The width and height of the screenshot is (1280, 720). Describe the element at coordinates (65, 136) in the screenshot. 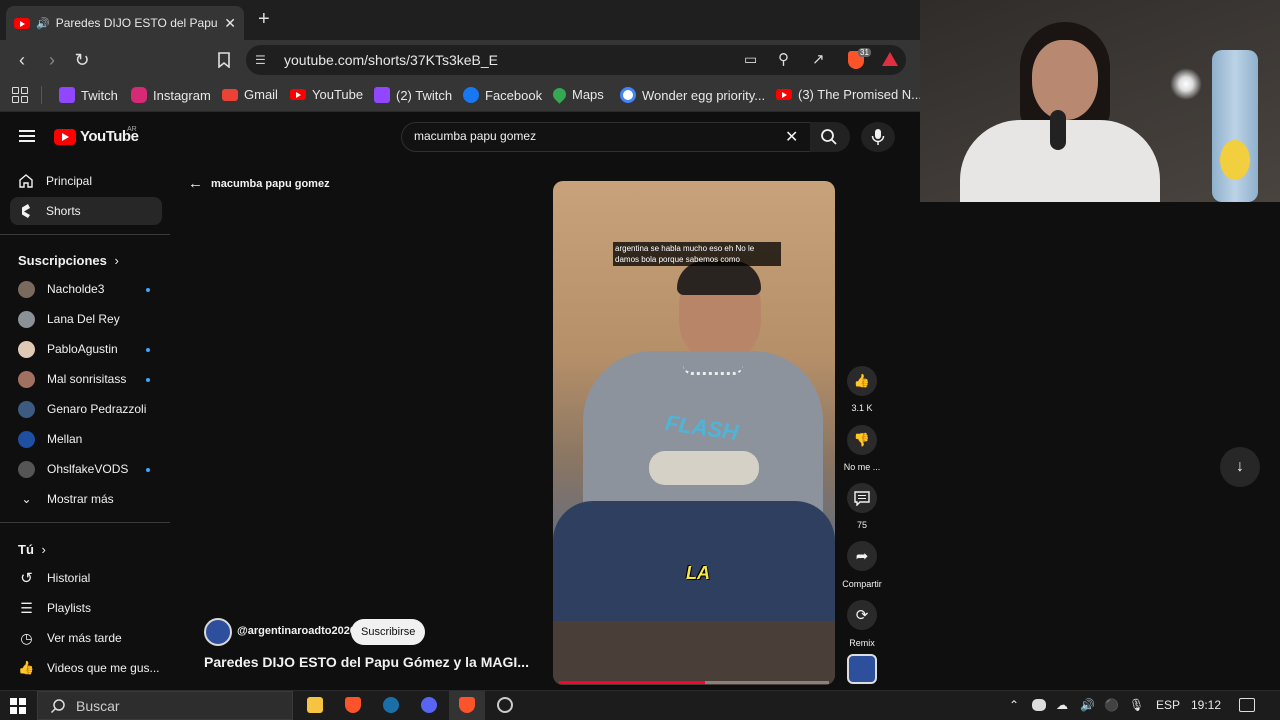

I see `youtube-logo-icon` at that location.